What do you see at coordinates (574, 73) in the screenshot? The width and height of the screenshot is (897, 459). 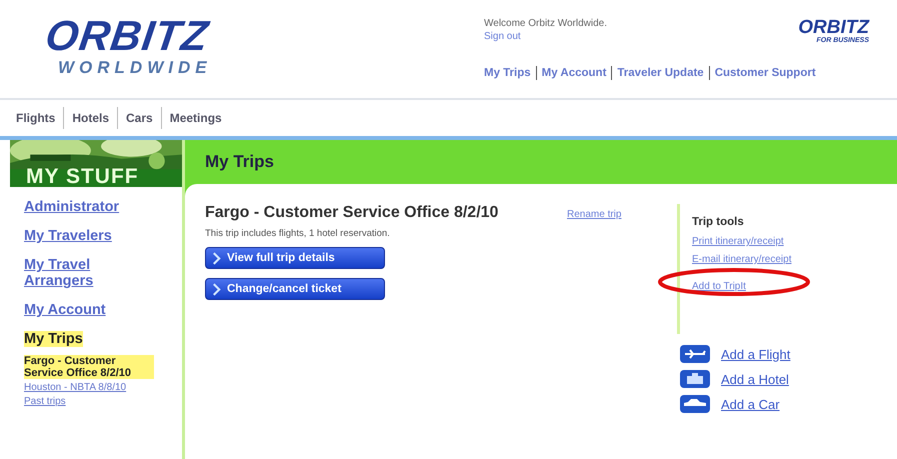 I see `header-link: My Account` at bounding box center [574, 73].